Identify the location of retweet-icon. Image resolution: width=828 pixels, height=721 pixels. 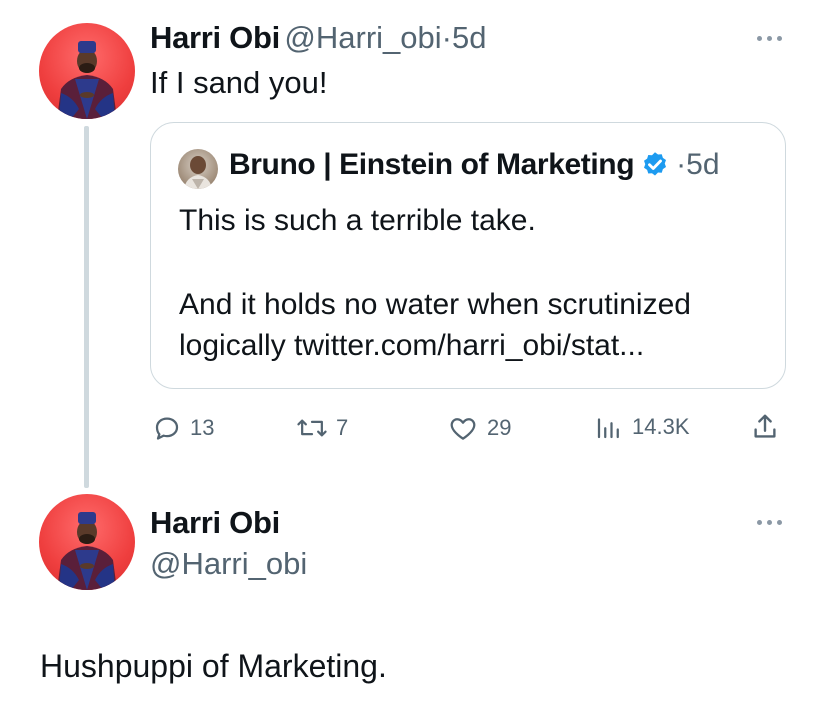
(312, 428).